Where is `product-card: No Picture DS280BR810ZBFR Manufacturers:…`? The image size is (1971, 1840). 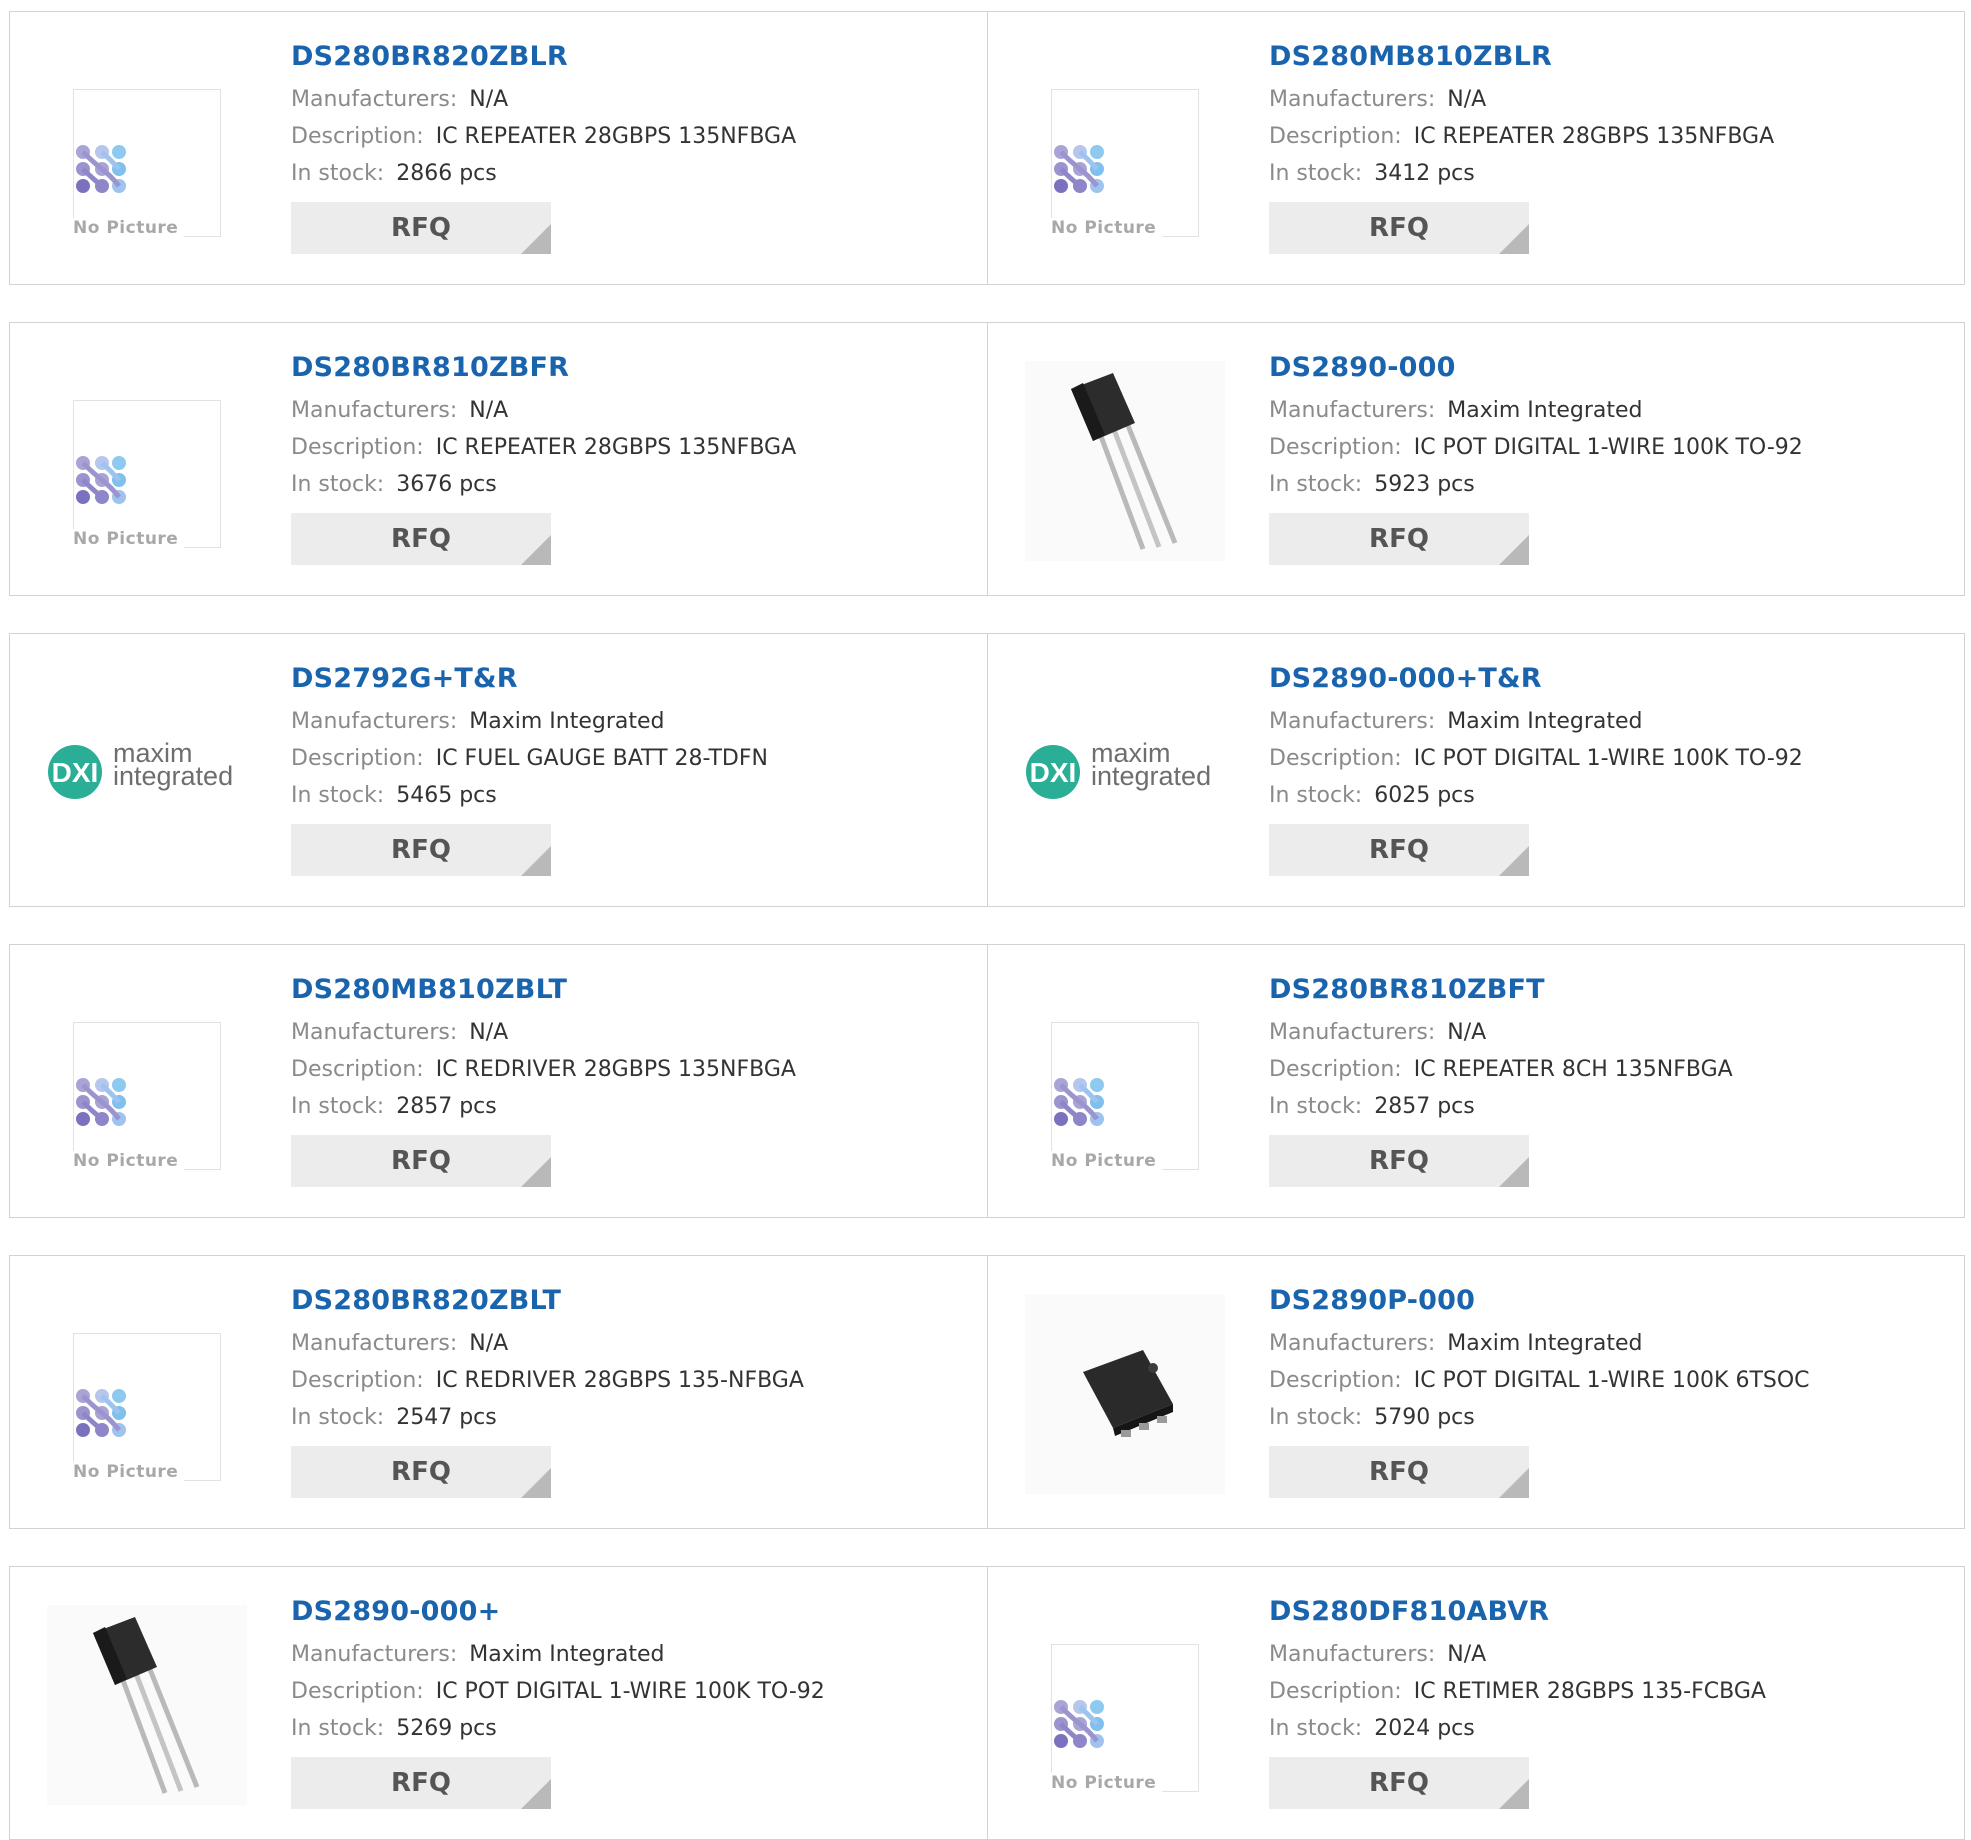
product-card: No Picture DS280BR810ZBFR Manufacturers:… is located at coordinates (498, 459).